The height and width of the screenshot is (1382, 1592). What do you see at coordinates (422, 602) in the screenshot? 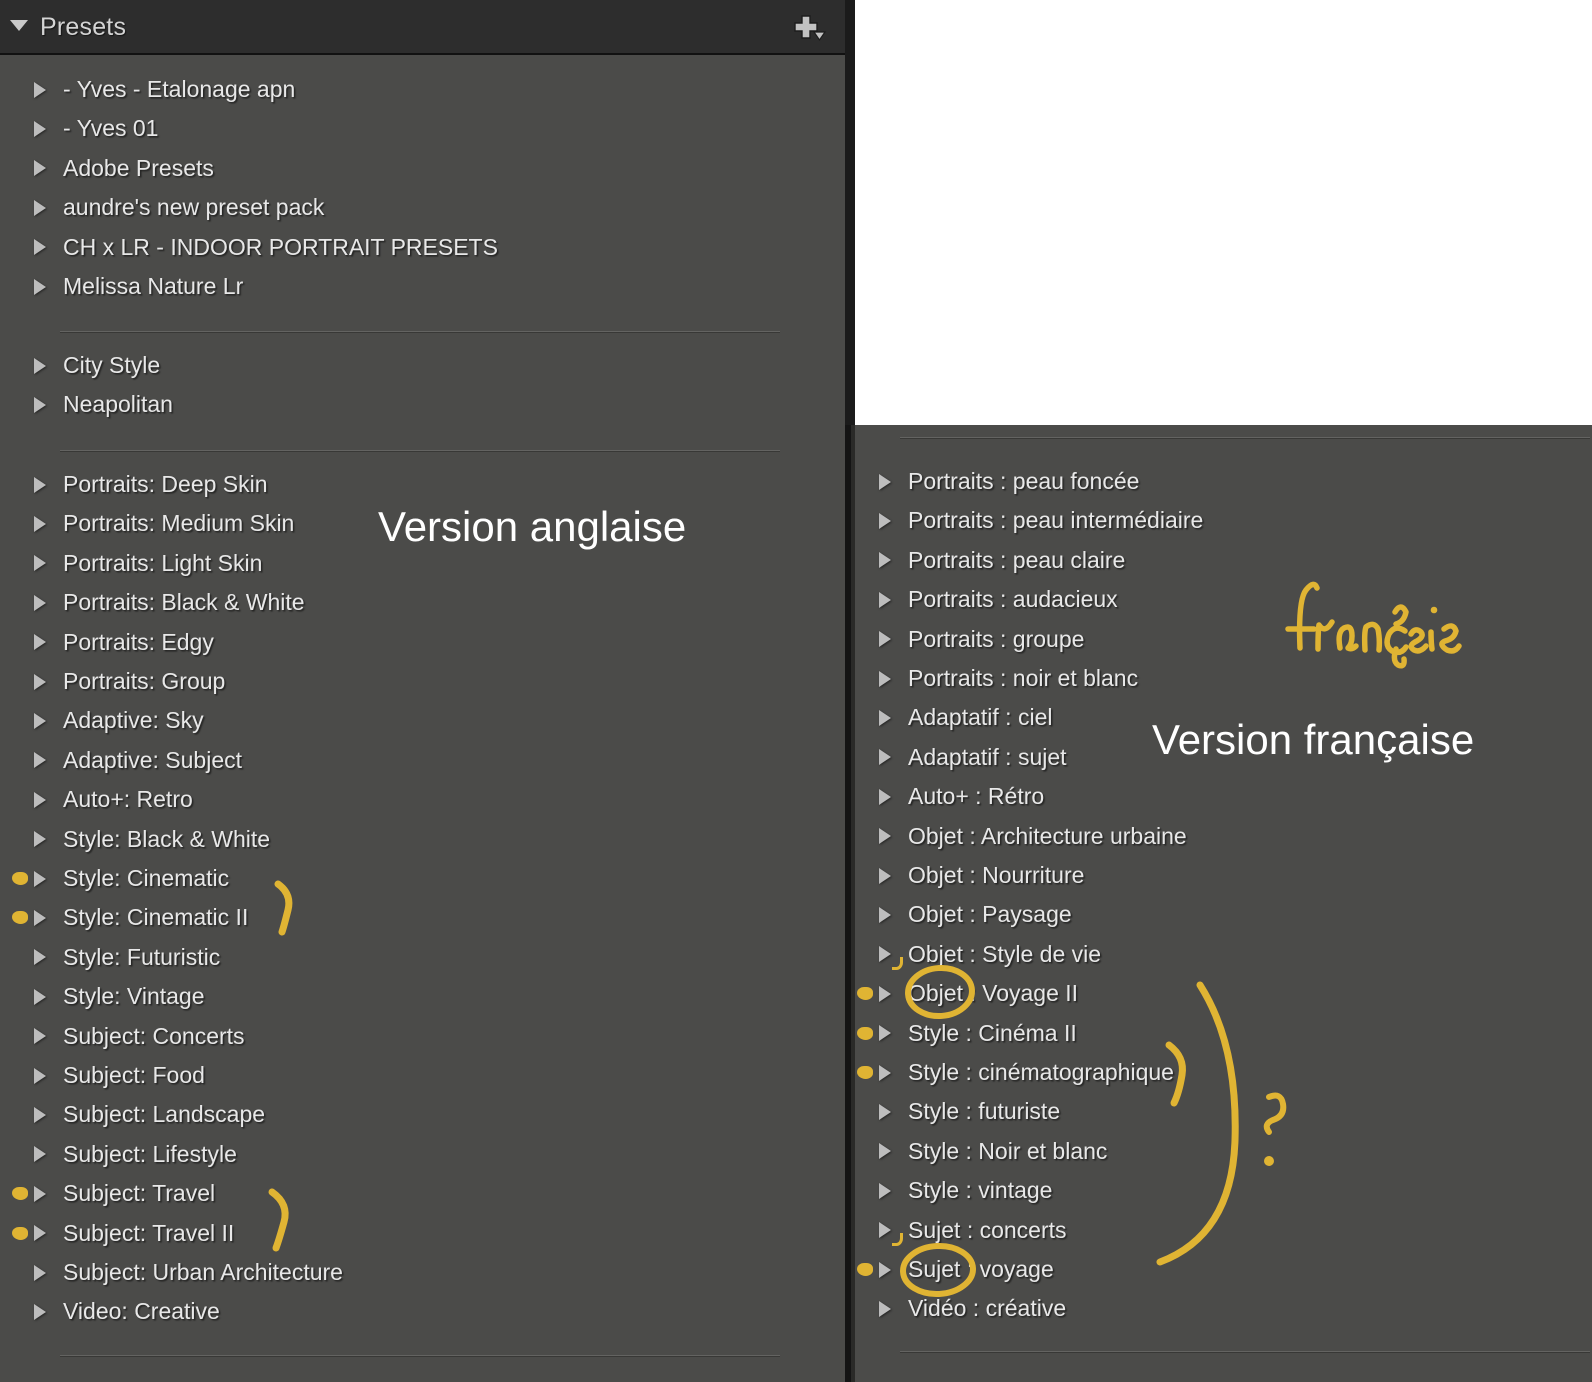
I see `preset-list-item: Portraits: Black & White` at bounding box center [422, 602].